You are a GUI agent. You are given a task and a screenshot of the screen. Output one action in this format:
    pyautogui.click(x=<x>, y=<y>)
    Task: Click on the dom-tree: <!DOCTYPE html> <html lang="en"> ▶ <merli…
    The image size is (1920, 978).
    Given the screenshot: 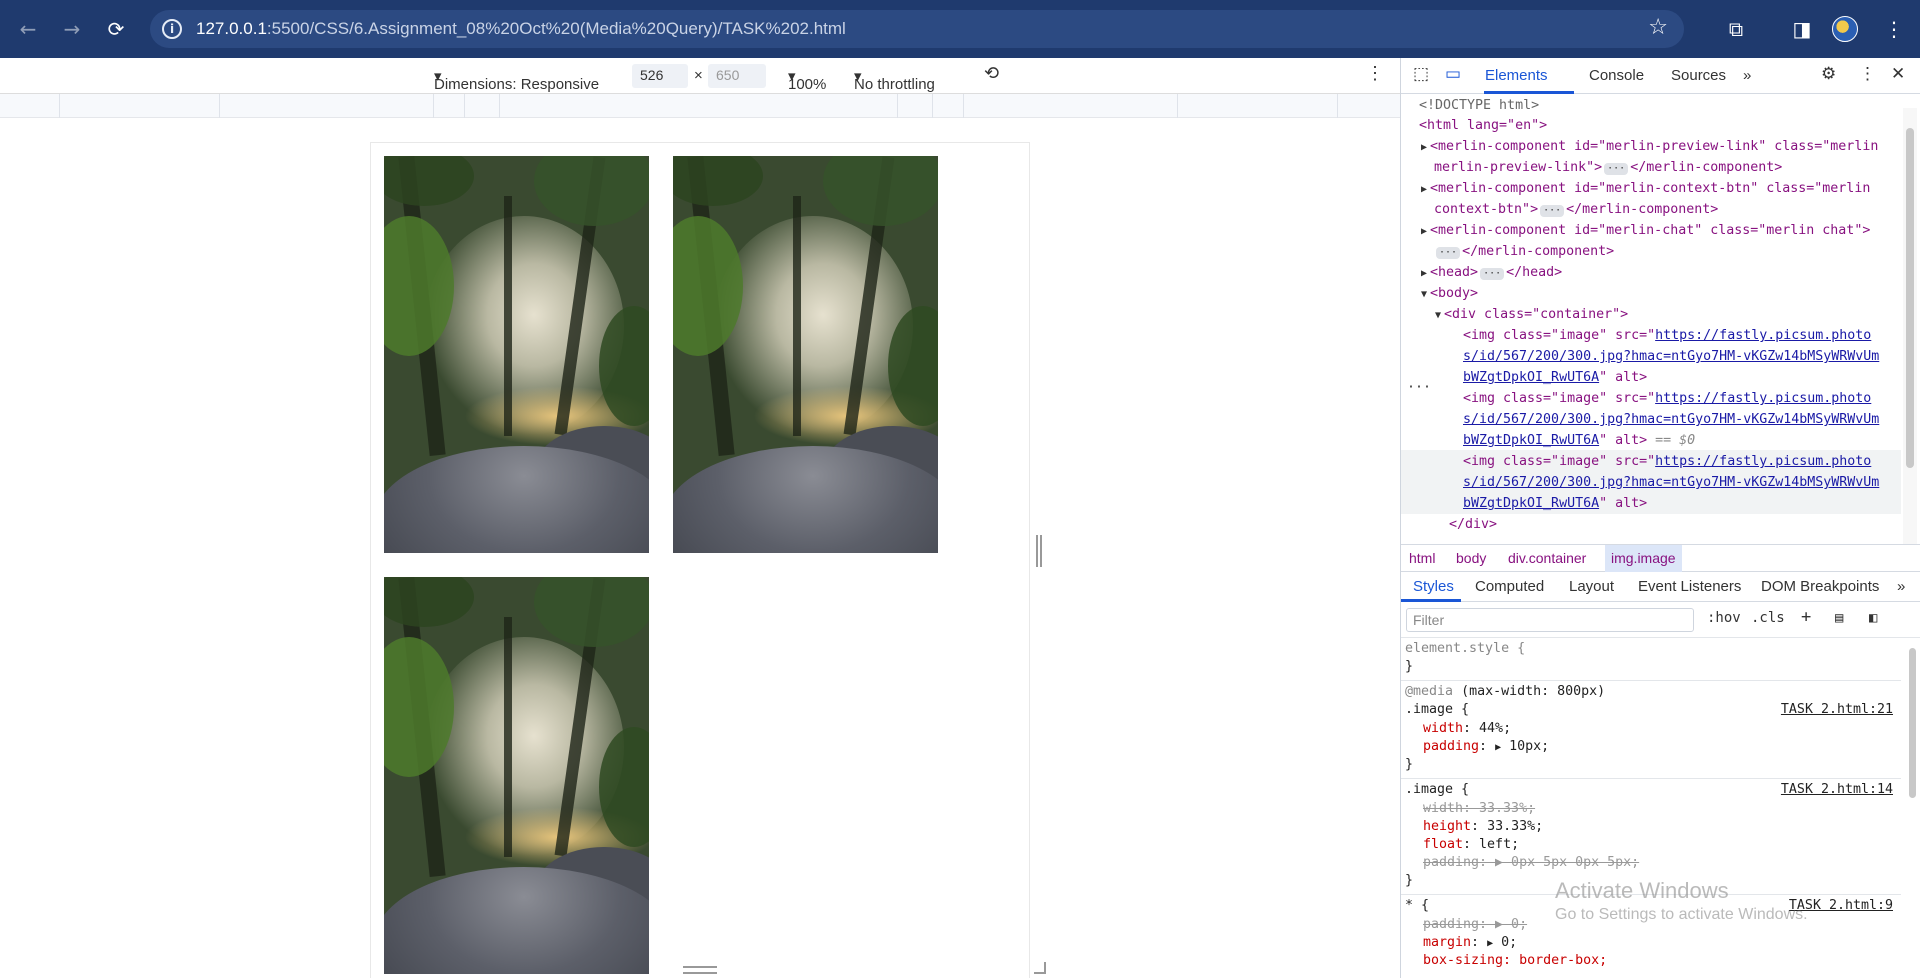 What is the action you would take?
    pyautogui.click(x=1651, y=317)
    